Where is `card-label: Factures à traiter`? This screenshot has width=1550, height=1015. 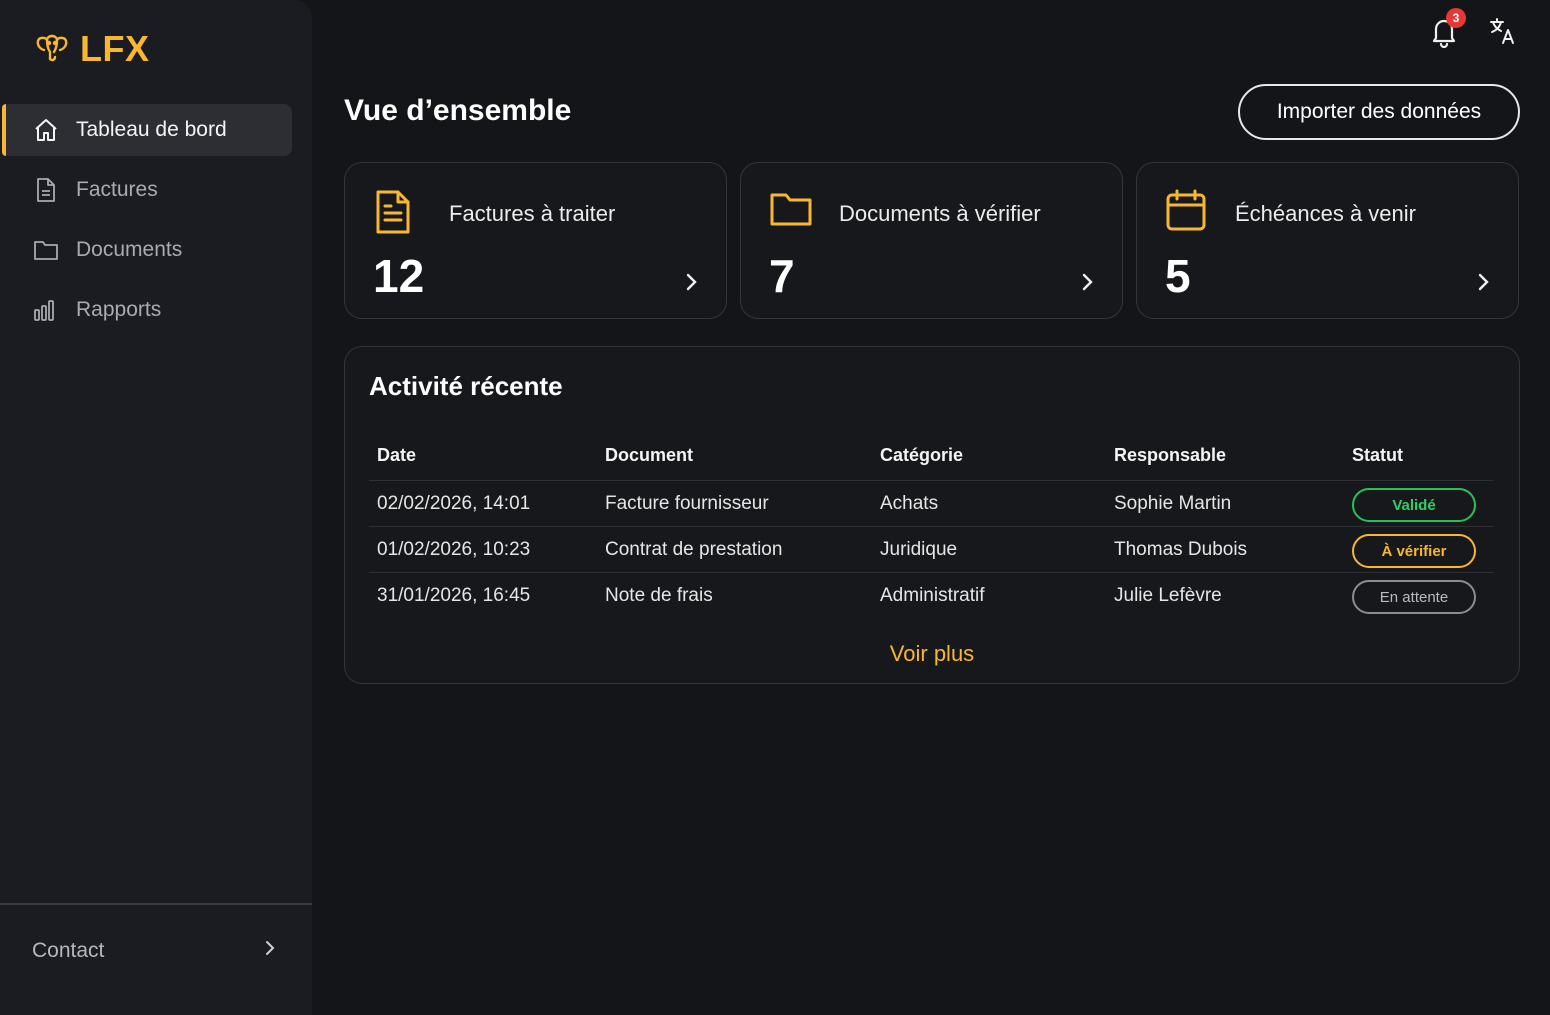 card-label: Factures à traiter is located at coordinates (532, 213).